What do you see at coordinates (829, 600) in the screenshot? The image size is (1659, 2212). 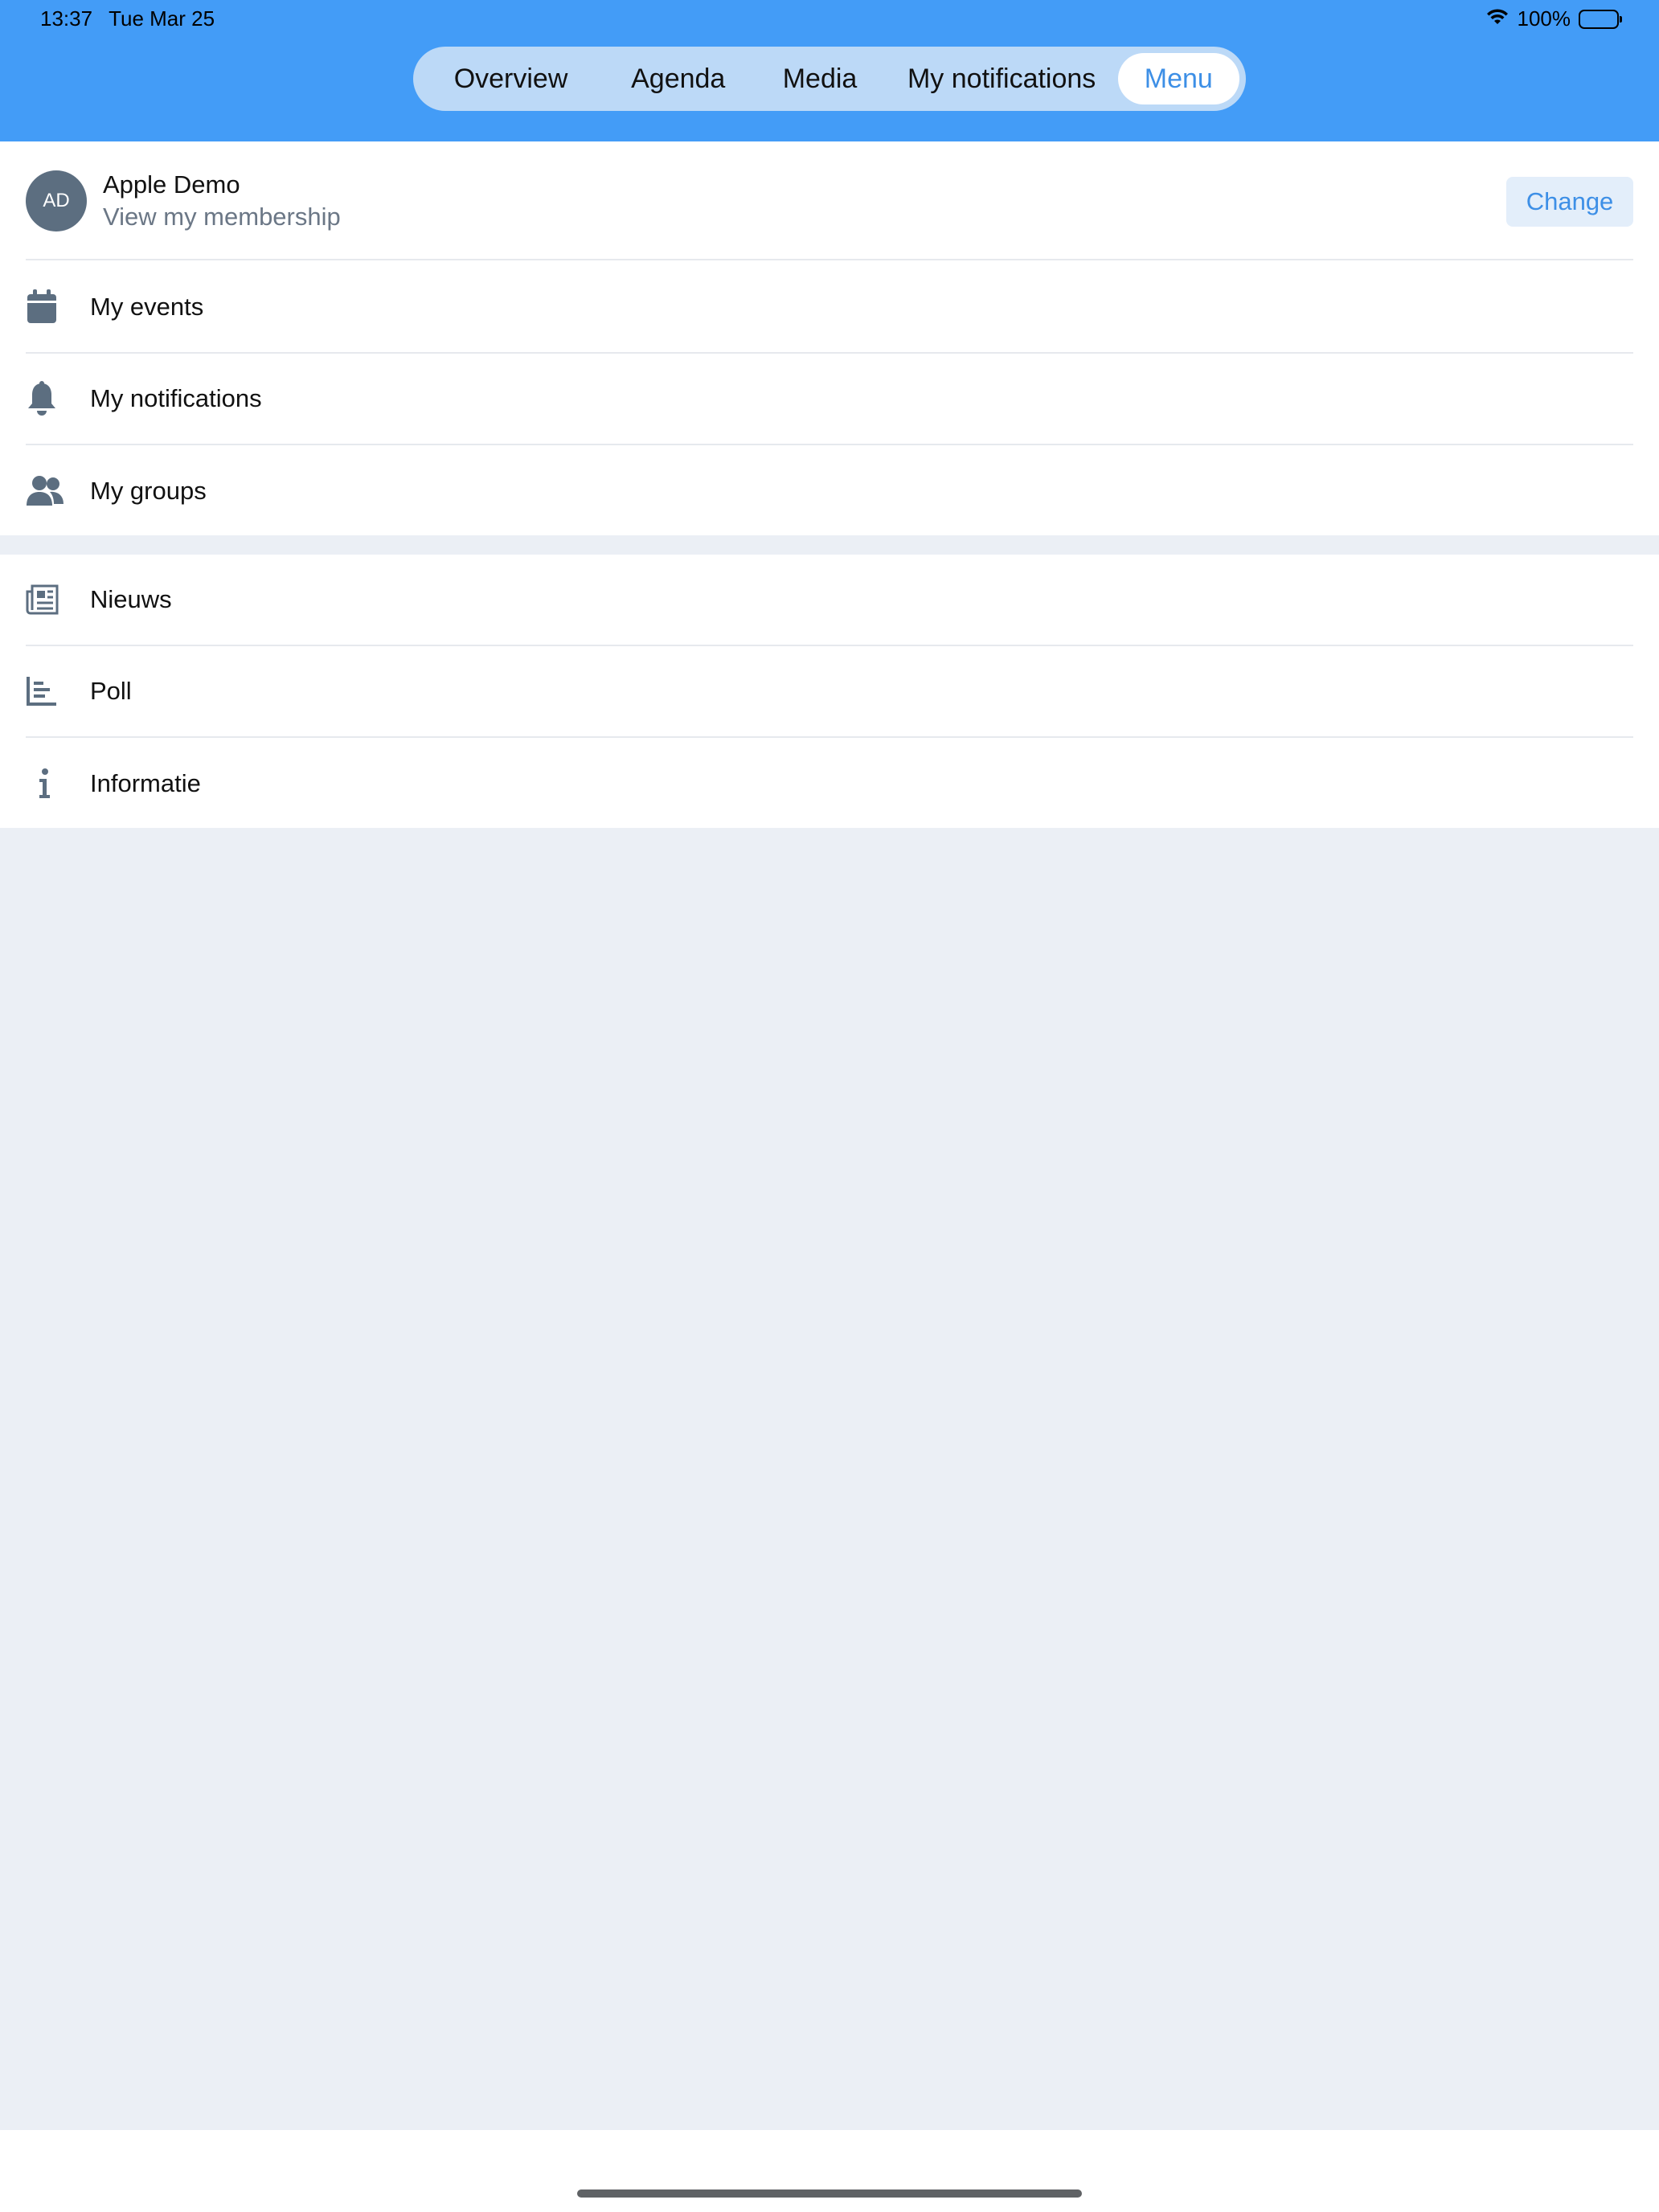 I see `menu-item-nieuws: Nieuws` at bounding box center [829, 600].